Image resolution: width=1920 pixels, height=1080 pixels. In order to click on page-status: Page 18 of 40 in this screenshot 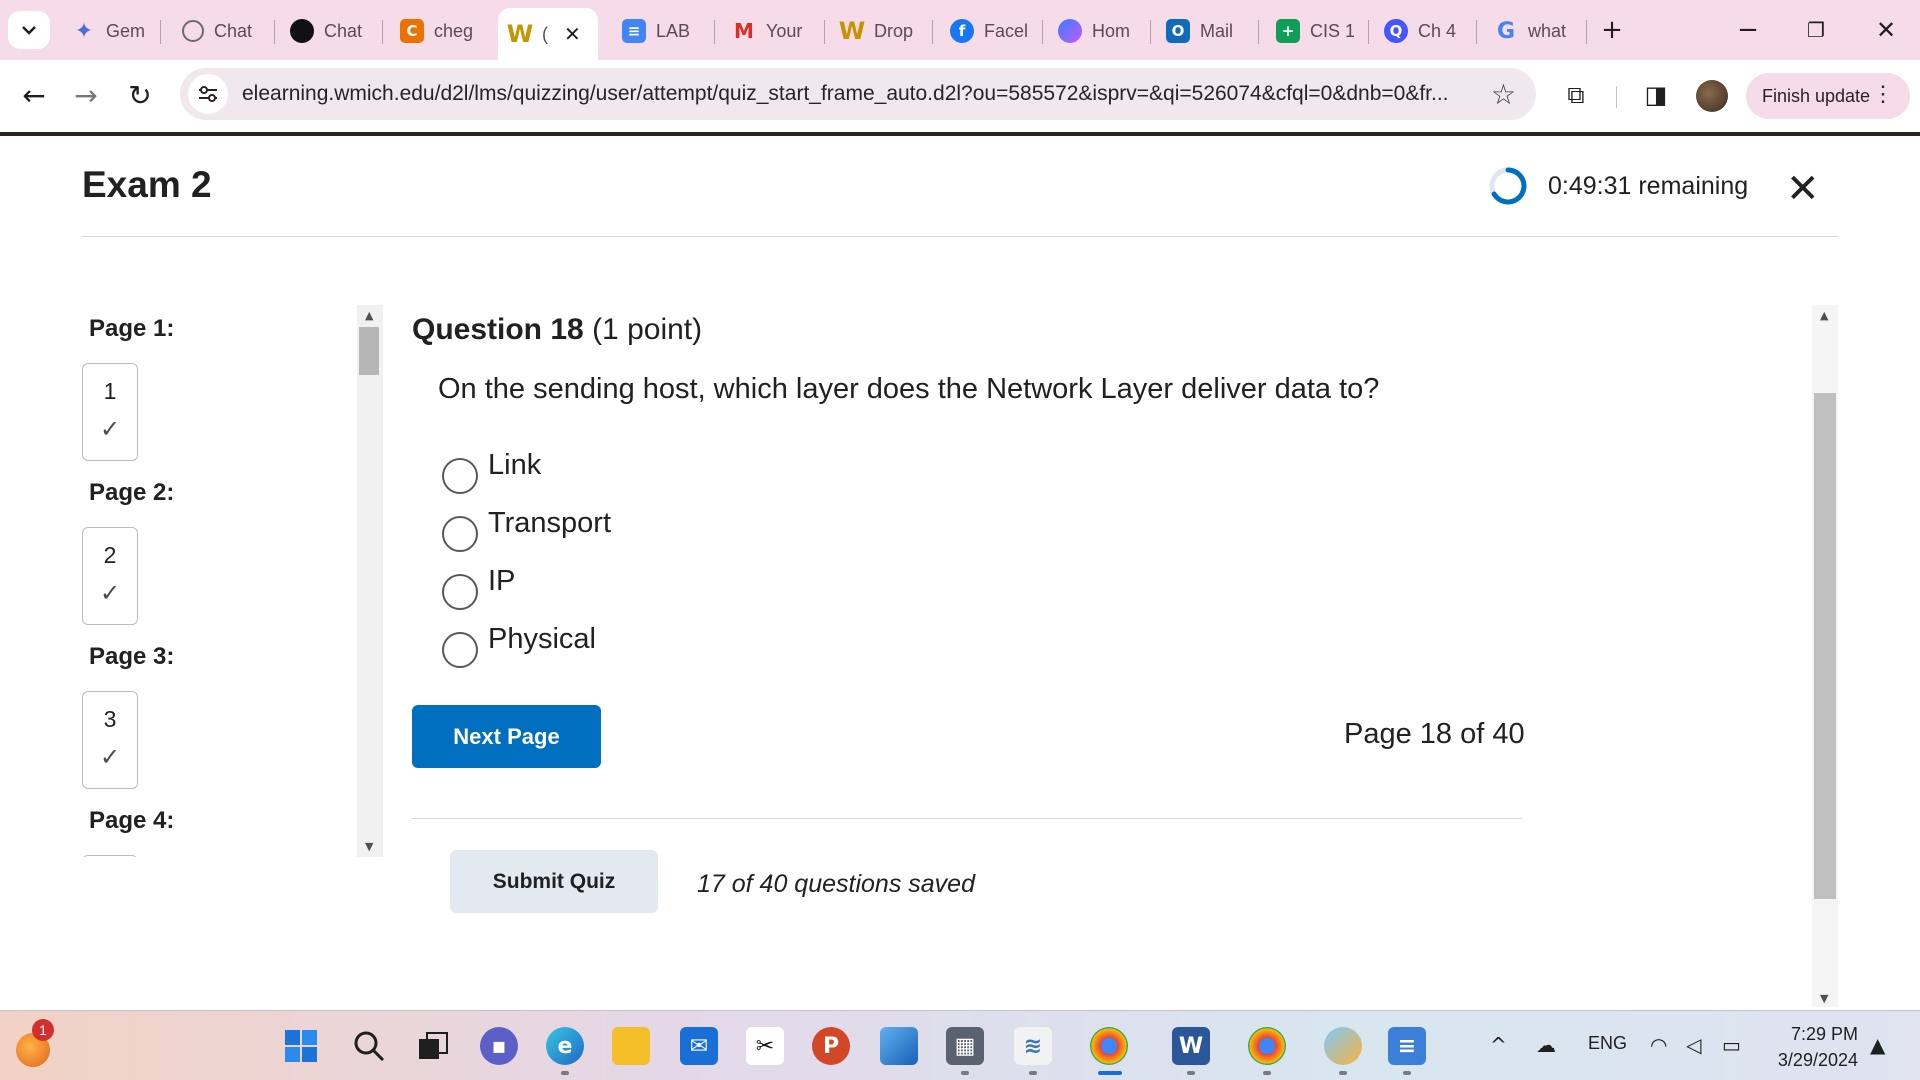, I will do `click(1434, 734)`.